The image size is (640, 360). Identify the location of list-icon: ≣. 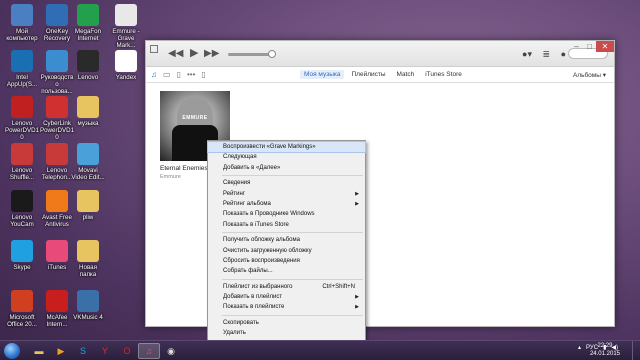
(546, 54).